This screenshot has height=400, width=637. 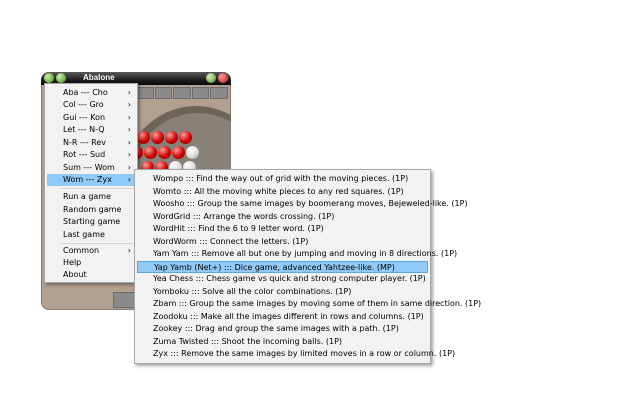 I want to click on menu-item-sum-wom: Sum --- Wom ›, so click(x=91, y=168).